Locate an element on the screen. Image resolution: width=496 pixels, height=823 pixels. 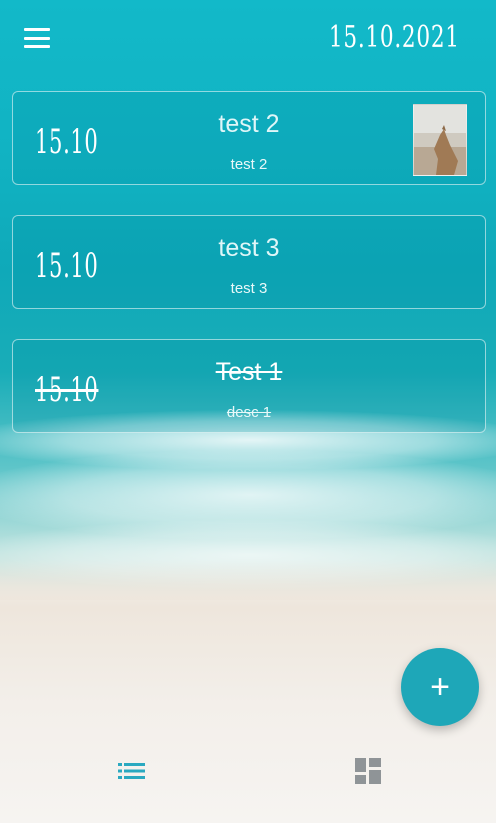
header-date: 15.10.2021 is located at coordinates (394, 37).